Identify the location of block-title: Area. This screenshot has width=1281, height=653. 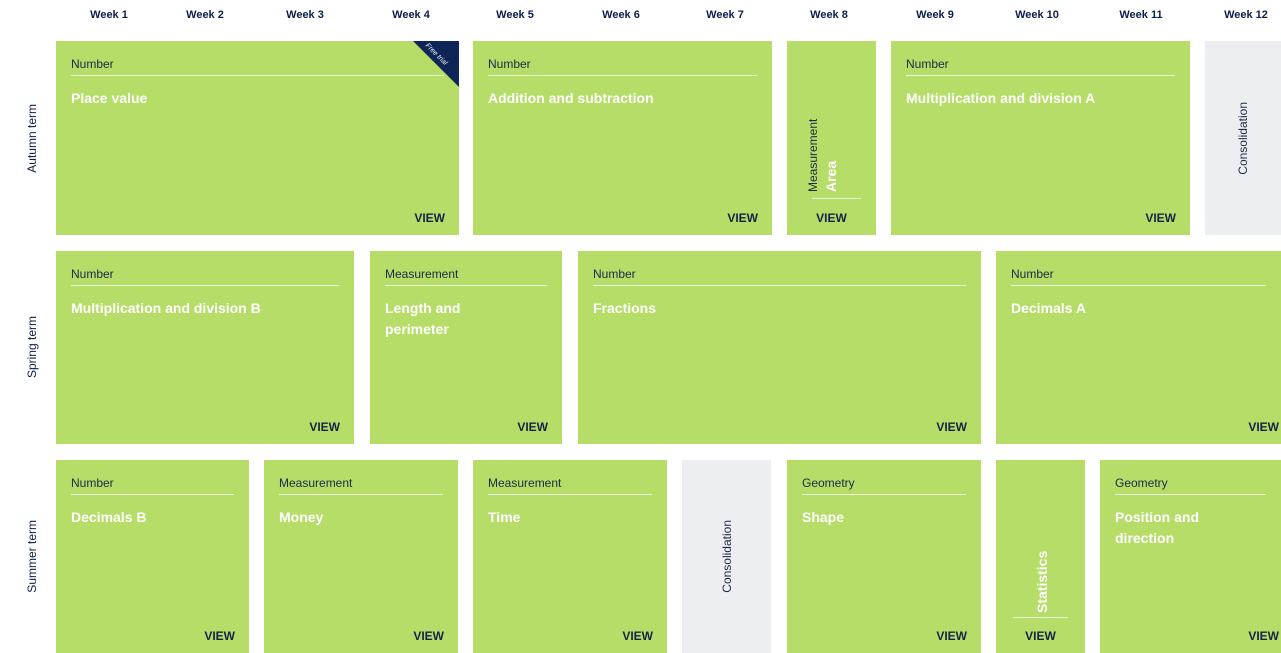
(831, 176).